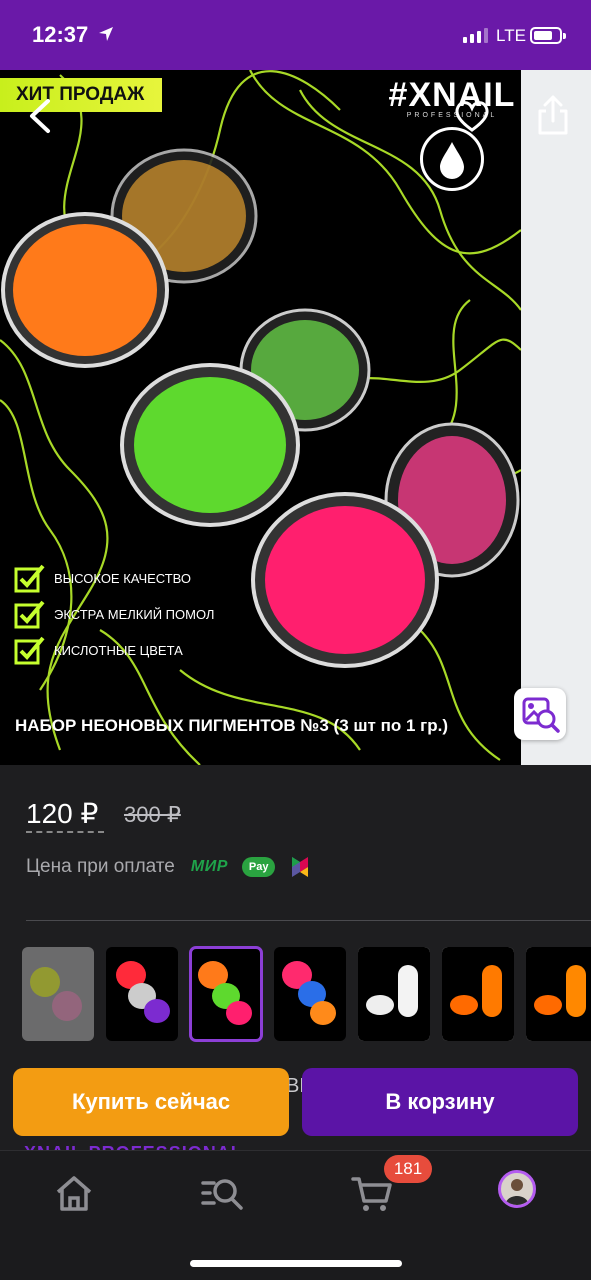 The width and height of the screenshot is (591, 1280). Describe the element at coordinates (408, 1169) in the screenshot. I see `cart-count-badge: 181` at that location.